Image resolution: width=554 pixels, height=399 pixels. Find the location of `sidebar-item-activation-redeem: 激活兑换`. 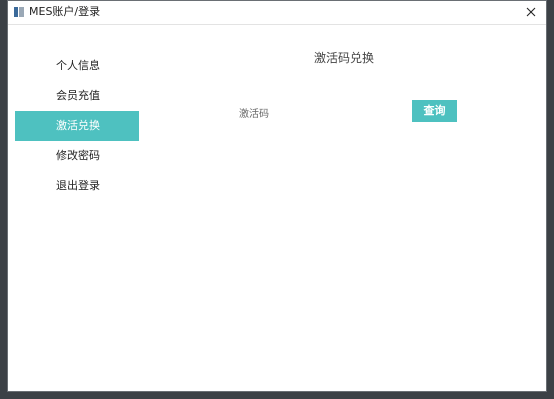

sidebar-item-activation-redeem: 激活兑换 is located at coordinates (77, 126).